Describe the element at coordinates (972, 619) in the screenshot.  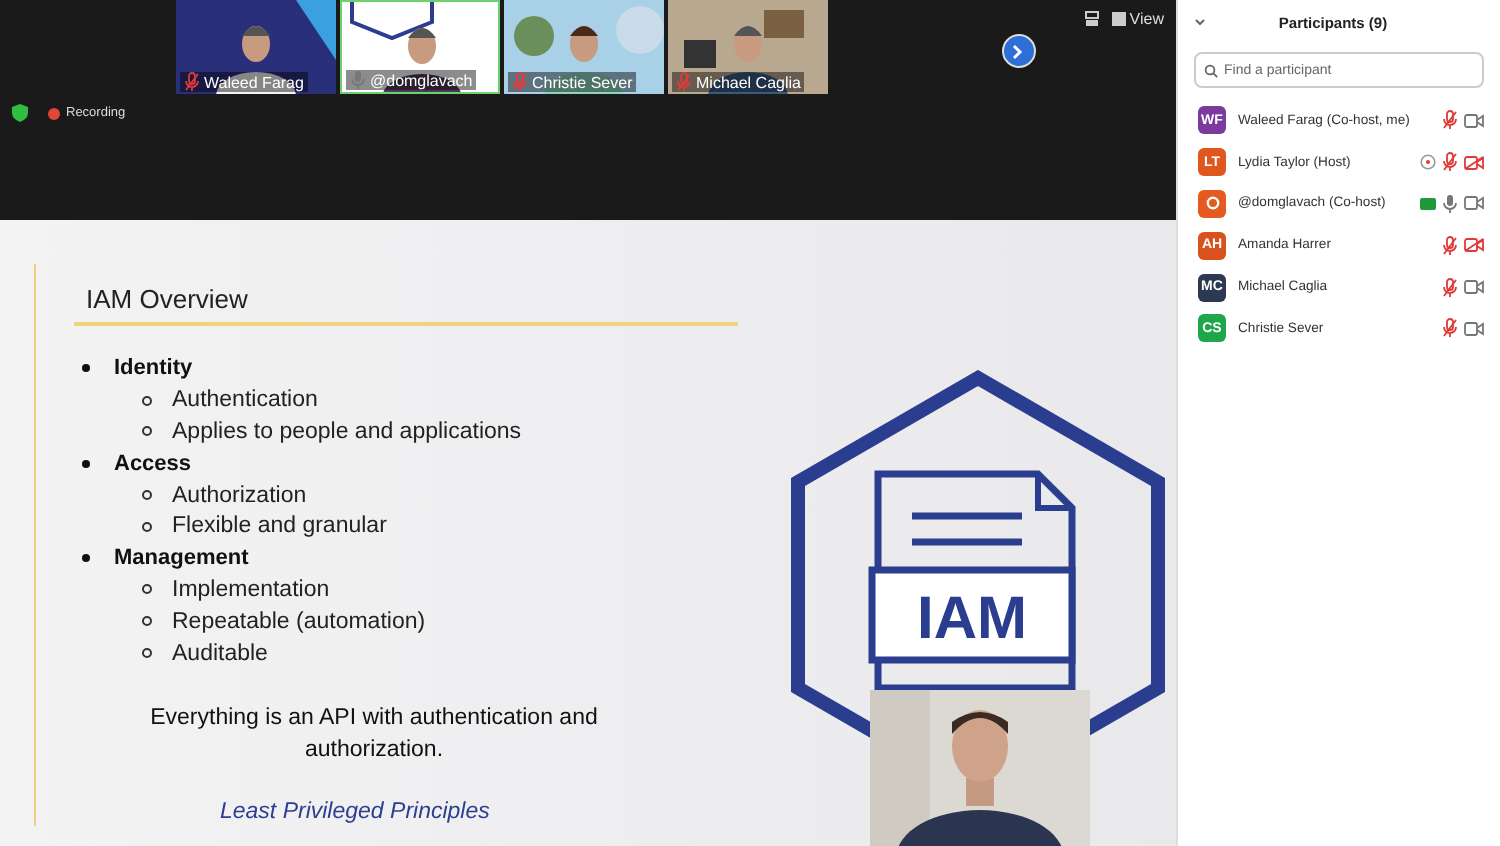
I see `iam-label: IAM` at that location.